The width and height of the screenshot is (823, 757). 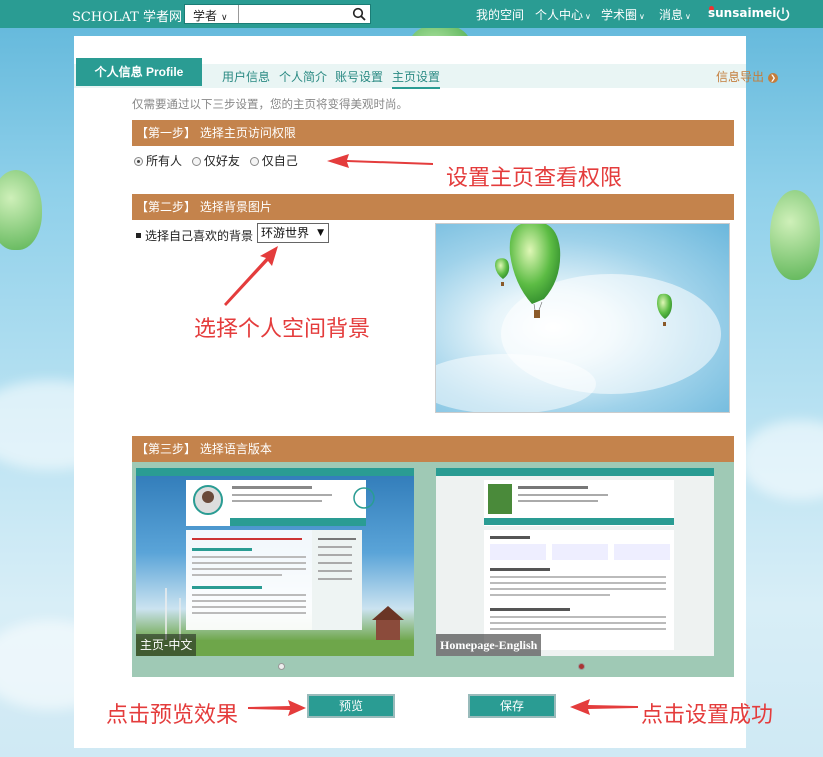 I want to click on background-label: 选择自己喜欢的背景, so click(x=194, y=235).